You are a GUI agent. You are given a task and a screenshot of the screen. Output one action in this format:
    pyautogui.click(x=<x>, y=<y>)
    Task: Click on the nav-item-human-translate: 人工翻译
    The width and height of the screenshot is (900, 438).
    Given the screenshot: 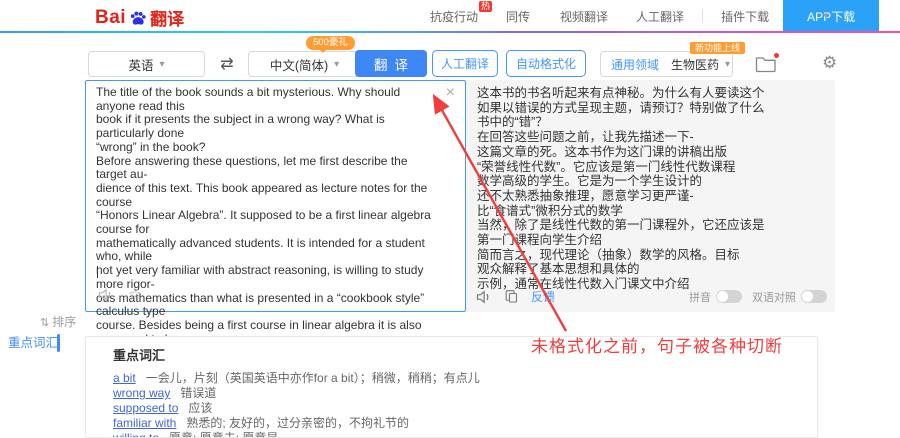 What is the action you would take?
    pyautogui.click(x=660, y=16)
    